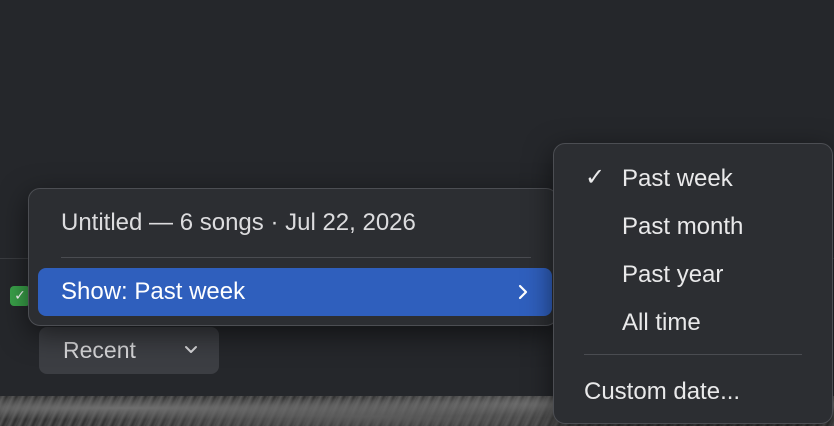  Describe the element at coordinates (523, 292) in the screenshot. I see `chevron-right-icon` at that location.